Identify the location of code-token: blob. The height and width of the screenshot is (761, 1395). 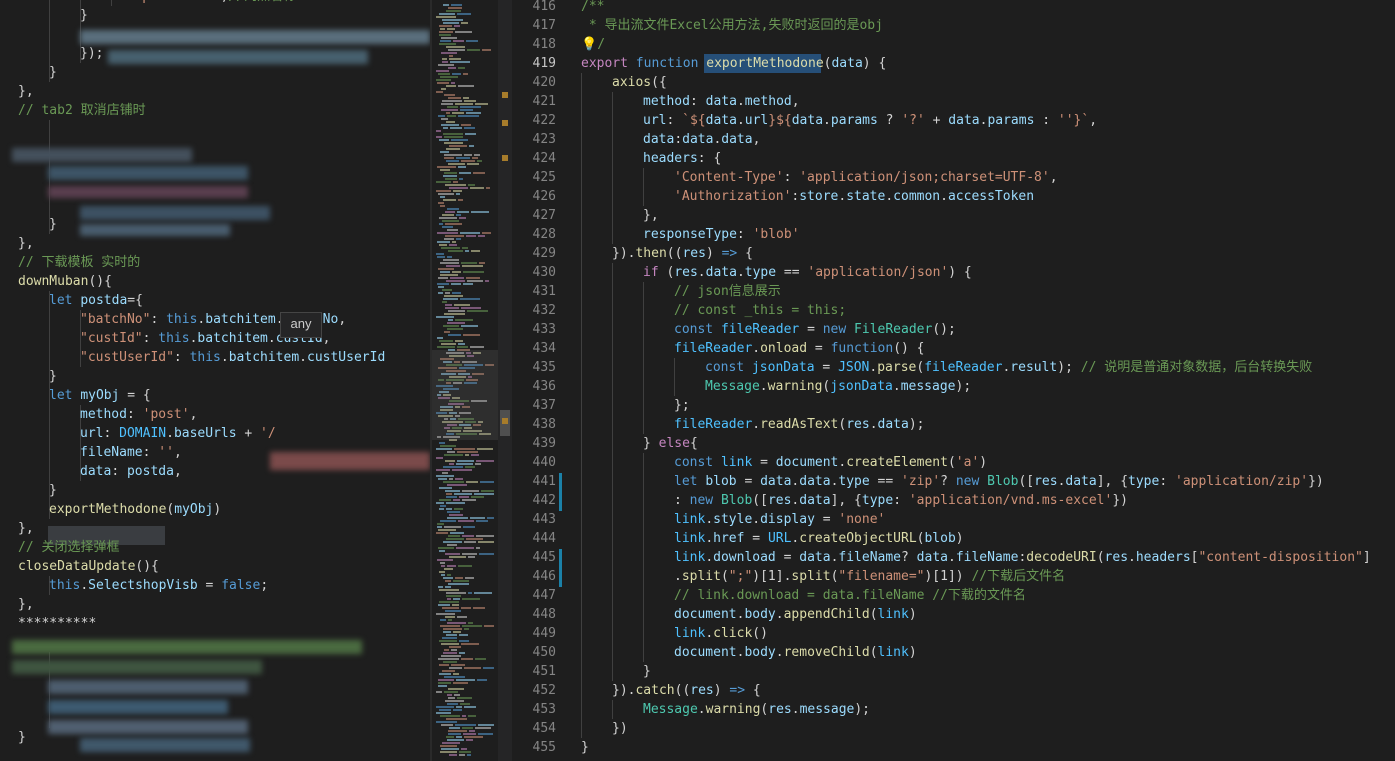
(940, 538).